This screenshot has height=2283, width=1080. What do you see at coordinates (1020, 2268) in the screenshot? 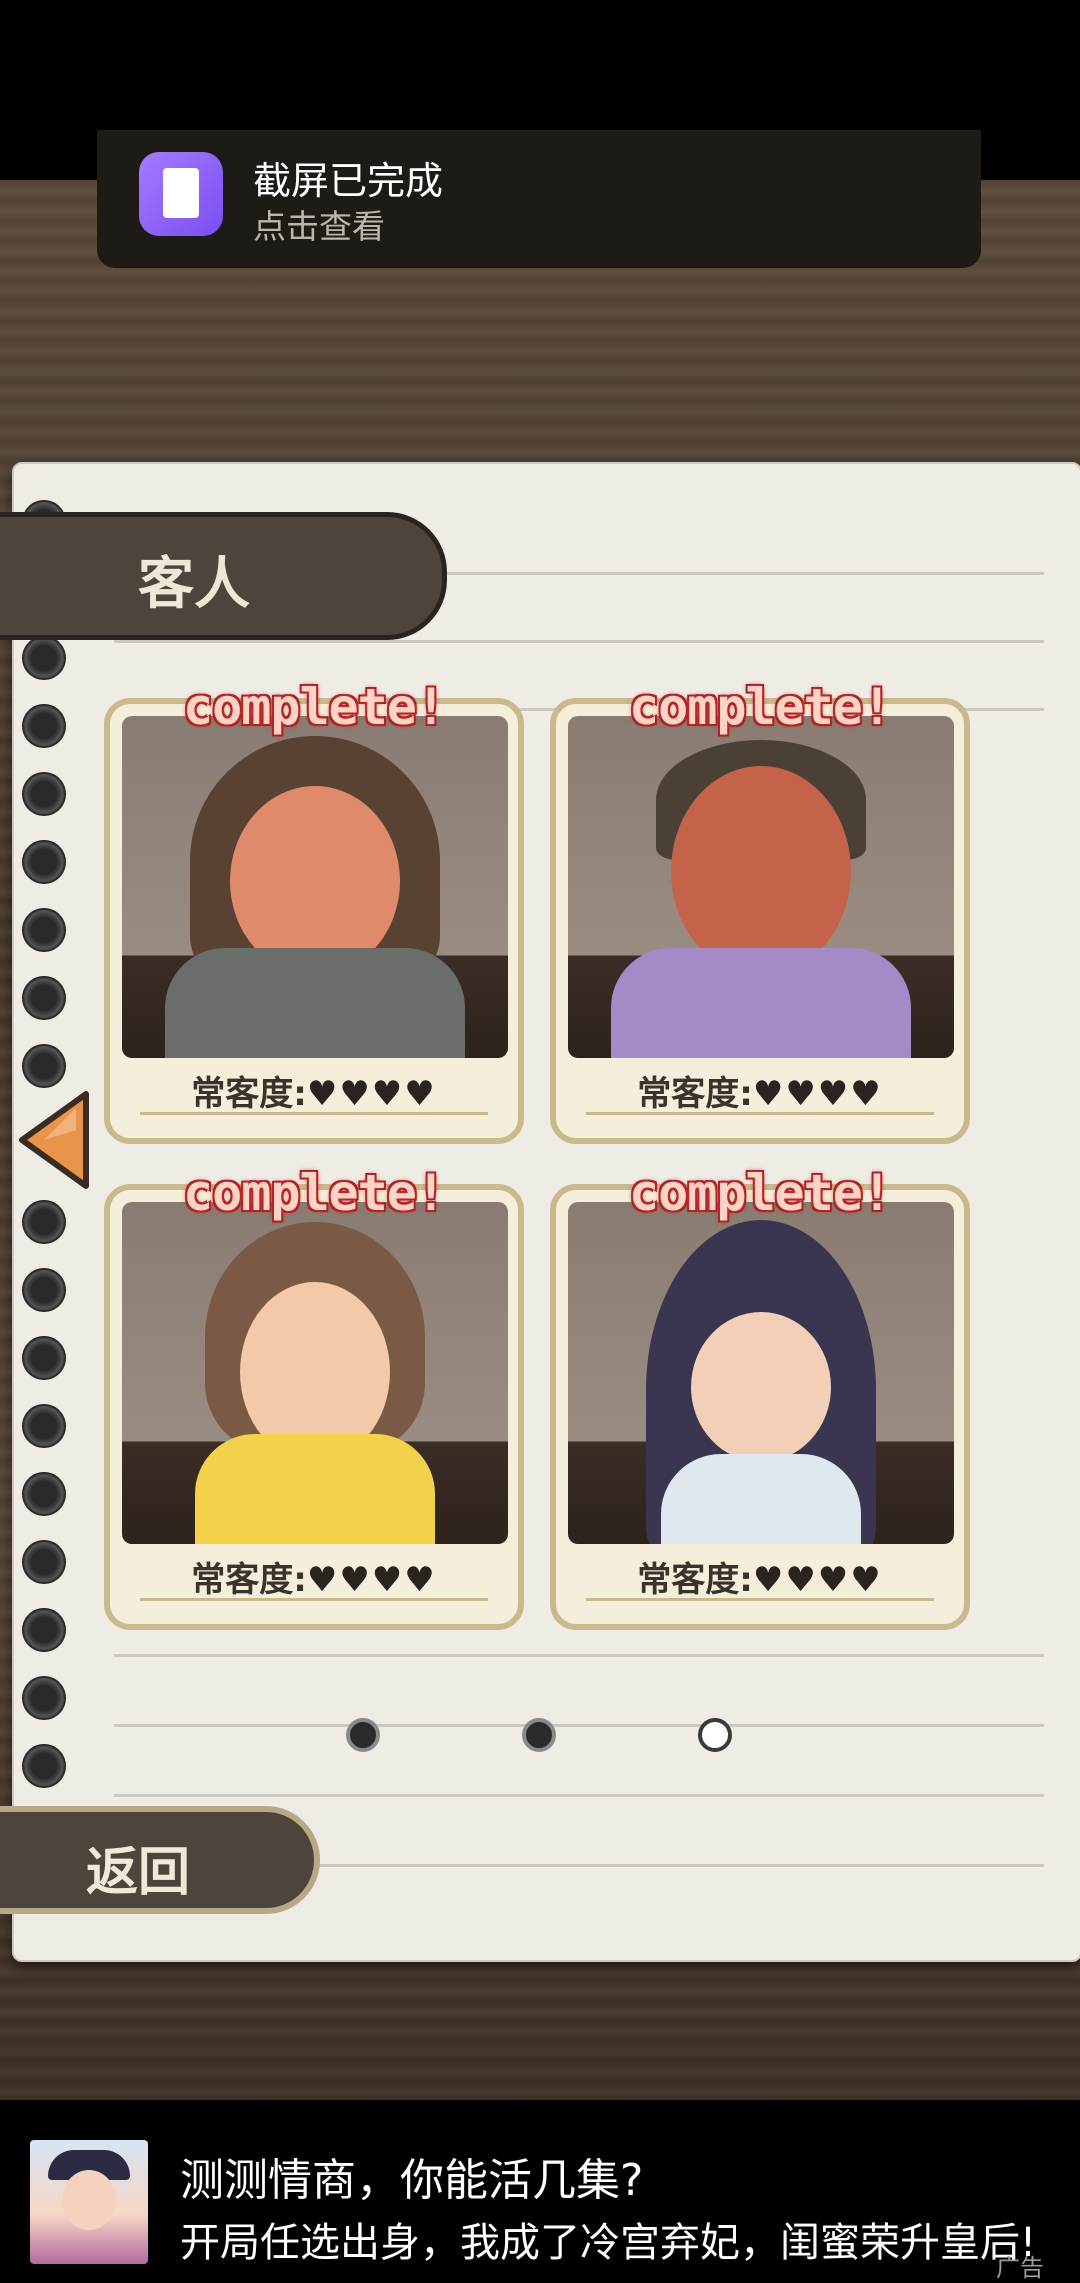
I see `ad-tag: 广告` at bounding box center [1020, 2268].